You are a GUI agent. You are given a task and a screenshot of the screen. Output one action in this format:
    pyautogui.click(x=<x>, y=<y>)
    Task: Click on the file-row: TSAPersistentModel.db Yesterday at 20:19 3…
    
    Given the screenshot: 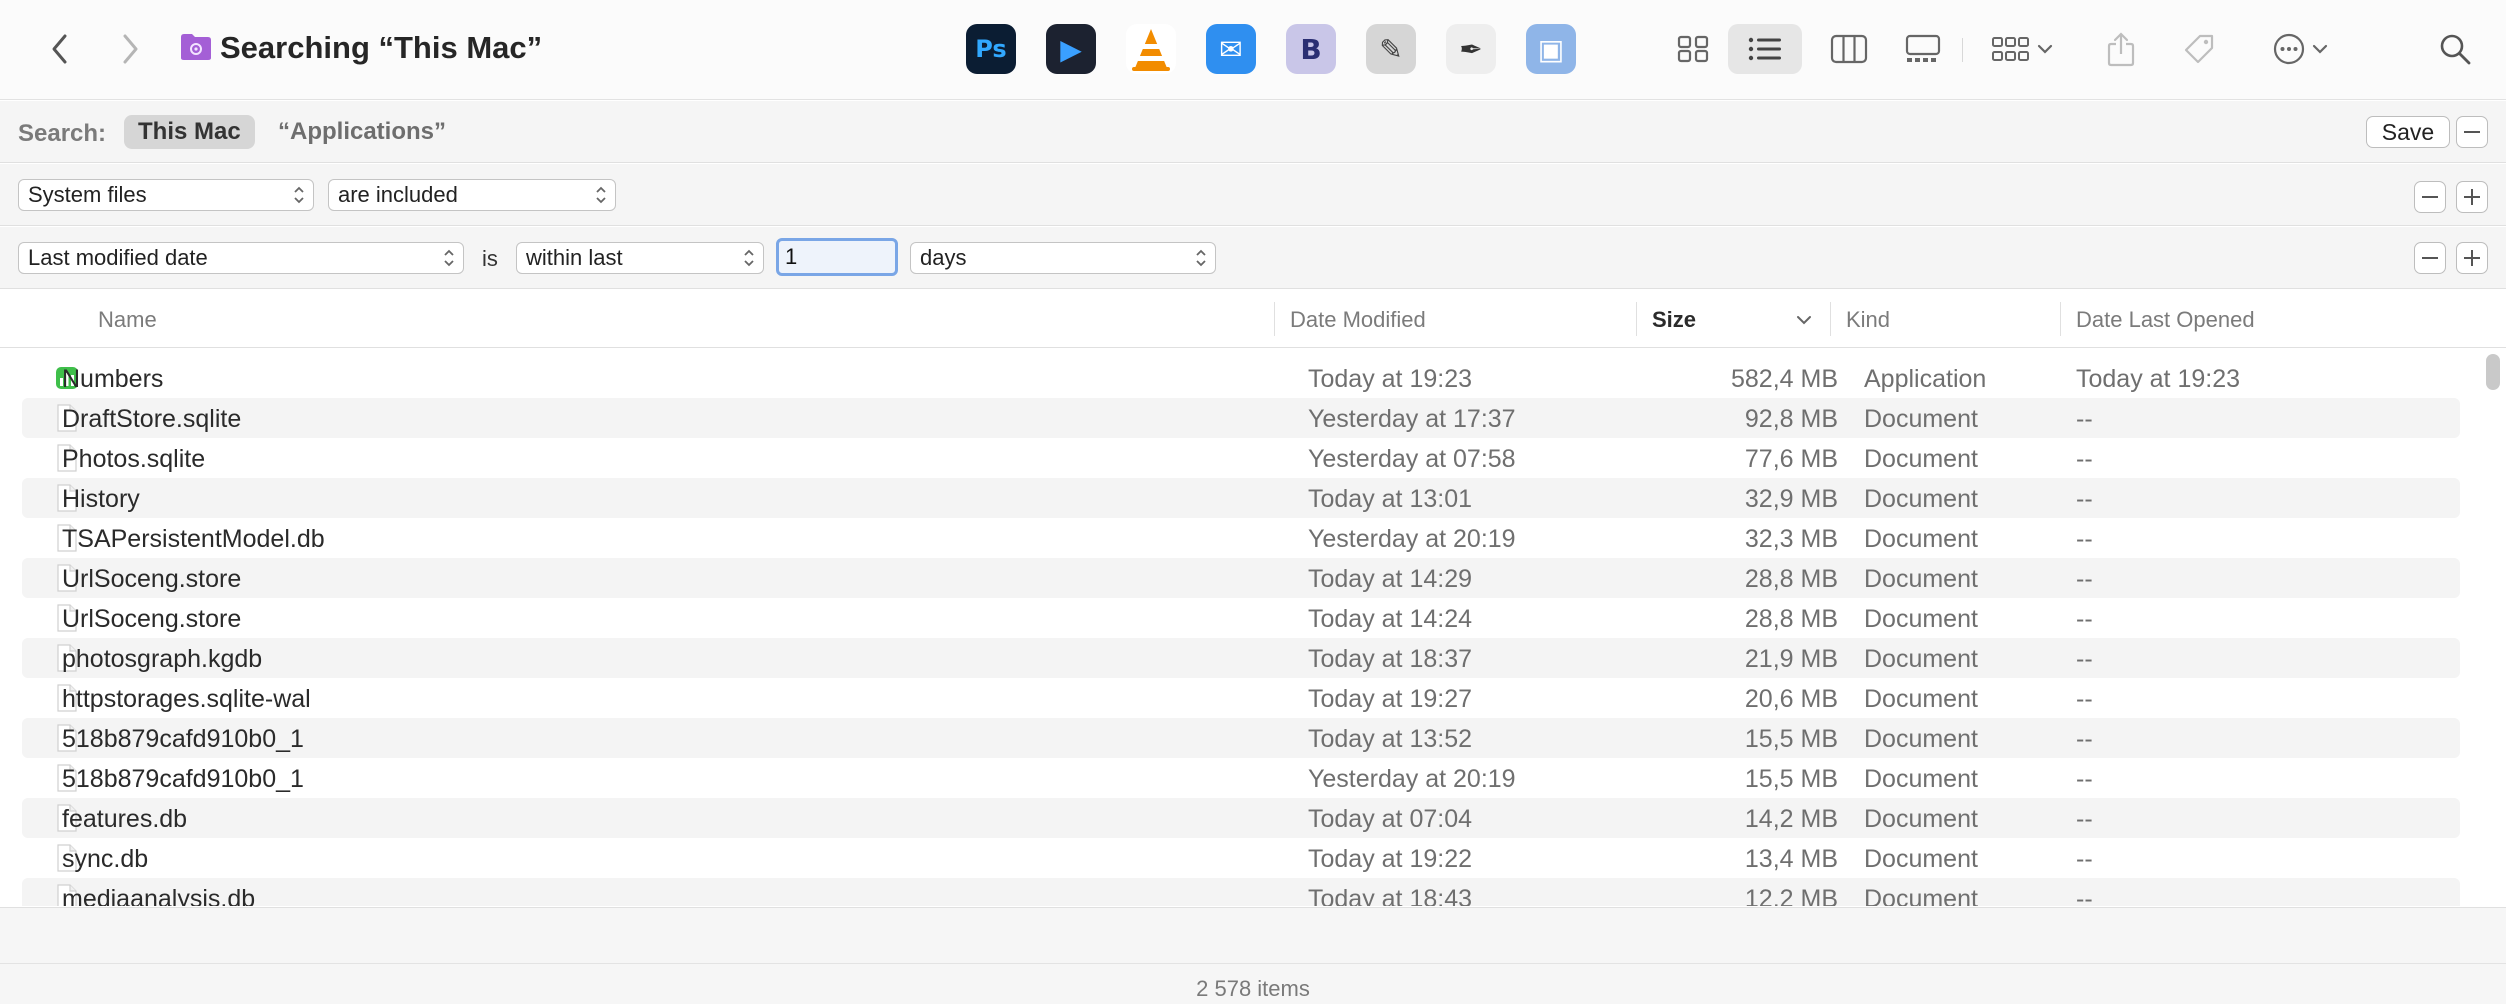 What is the action you would take?
    pyautogui.click(x=1241, y=538)
    